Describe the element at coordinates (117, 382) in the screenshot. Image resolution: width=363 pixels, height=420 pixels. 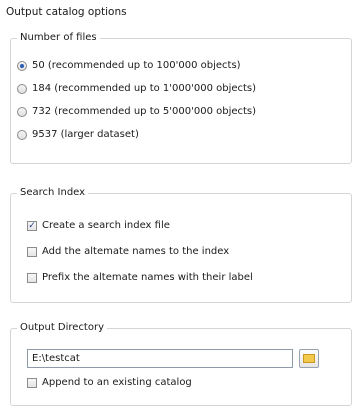
I see `append-label: Append to an existing catalog` at that location.